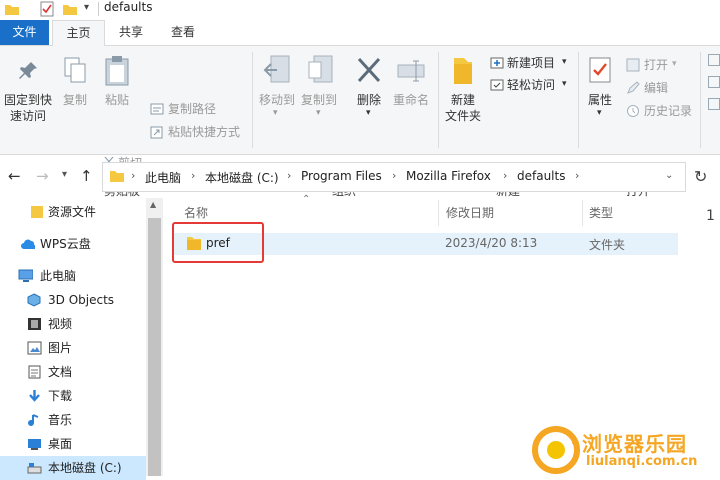 The width and height of the screenshot is (720, 480). Describe the element at coordinates (157, 109) in the screenshot. I see `copy-path-icon` at that location.